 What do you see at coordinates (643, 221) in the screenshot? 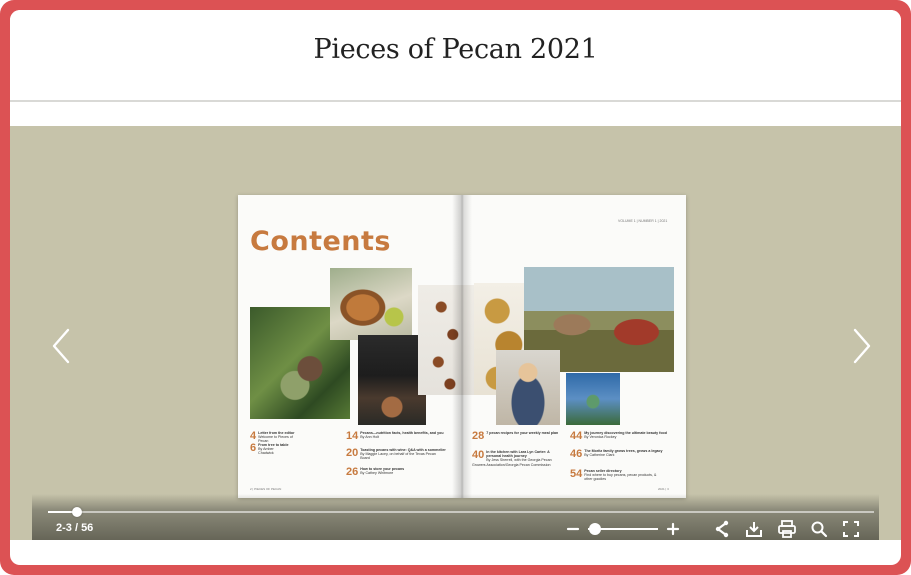
I see `masthead: VOLUME 1 | NUMBER 1 | 2021` at bounding box center [643, 221].